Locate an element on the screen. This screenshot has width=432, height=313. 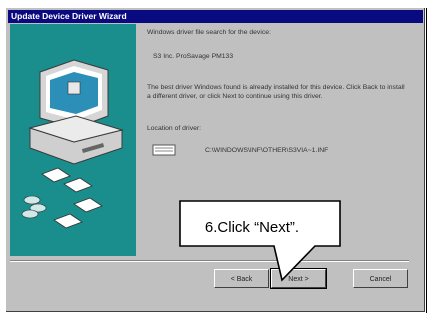
callout-text: 6.Click “Next”. is located at coordinates (252, 227).